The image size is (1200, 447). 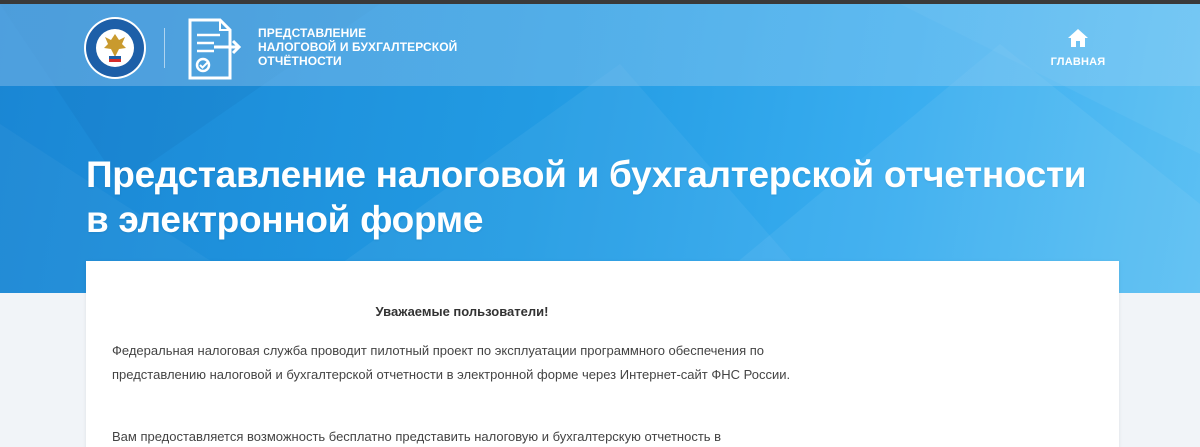 I want to click on home-nav-label: ГЛАВНАЯ, so click(x=1078, y=62).